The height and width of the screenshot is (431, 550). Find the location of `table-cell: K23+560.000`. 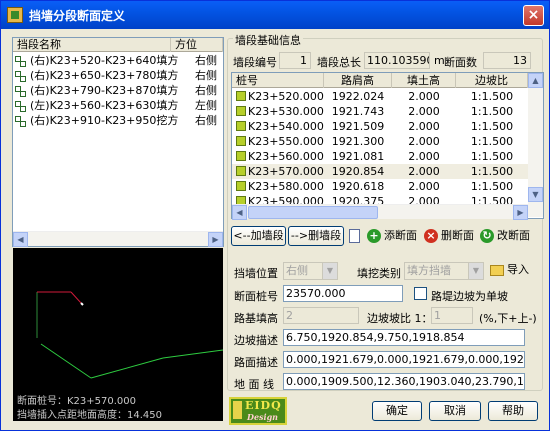

table-cell: K23+560.000 is located at coordinates (286, 156).